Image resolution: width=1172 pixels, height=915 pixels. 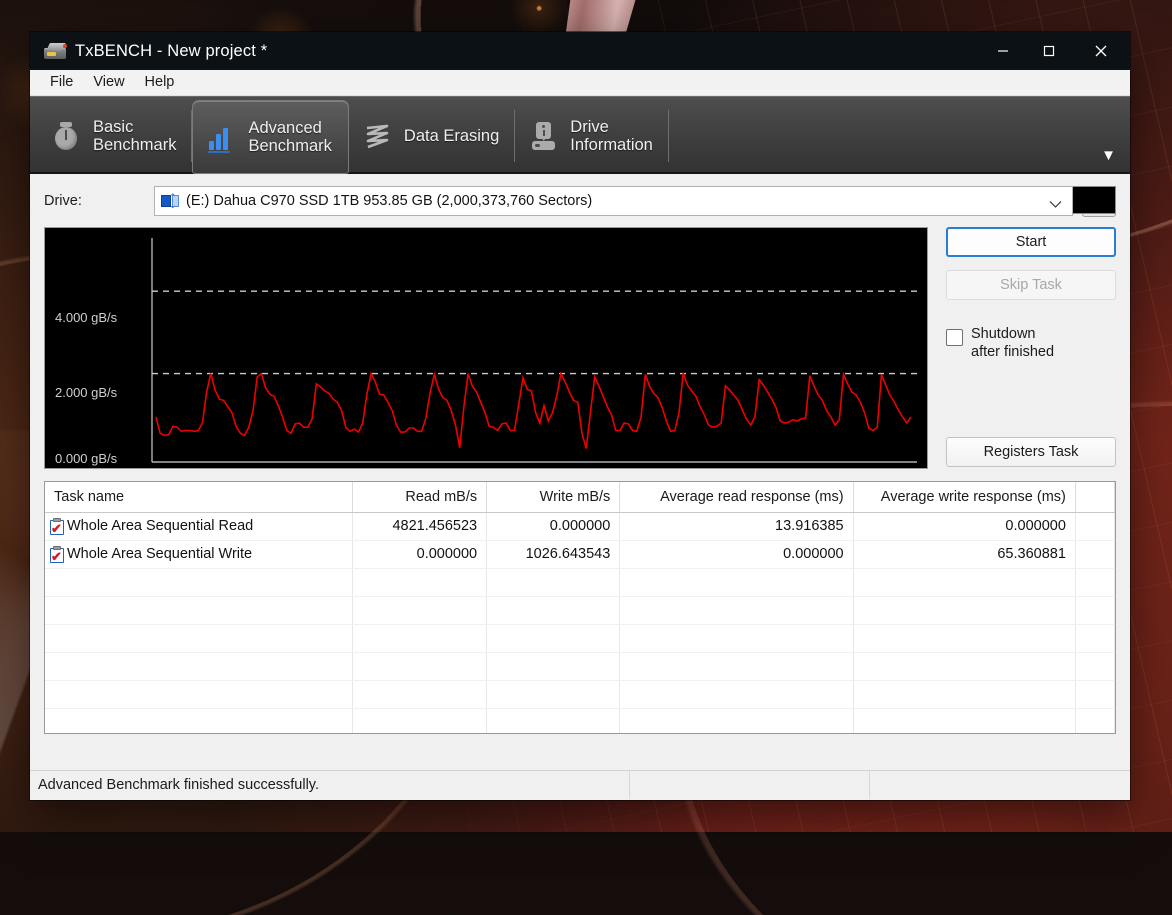 What do you see at coordinates (451, 136) in the screenshot?
I see `tab-label-data-erasing: Data Erasing` at bounding box center [451, 136].